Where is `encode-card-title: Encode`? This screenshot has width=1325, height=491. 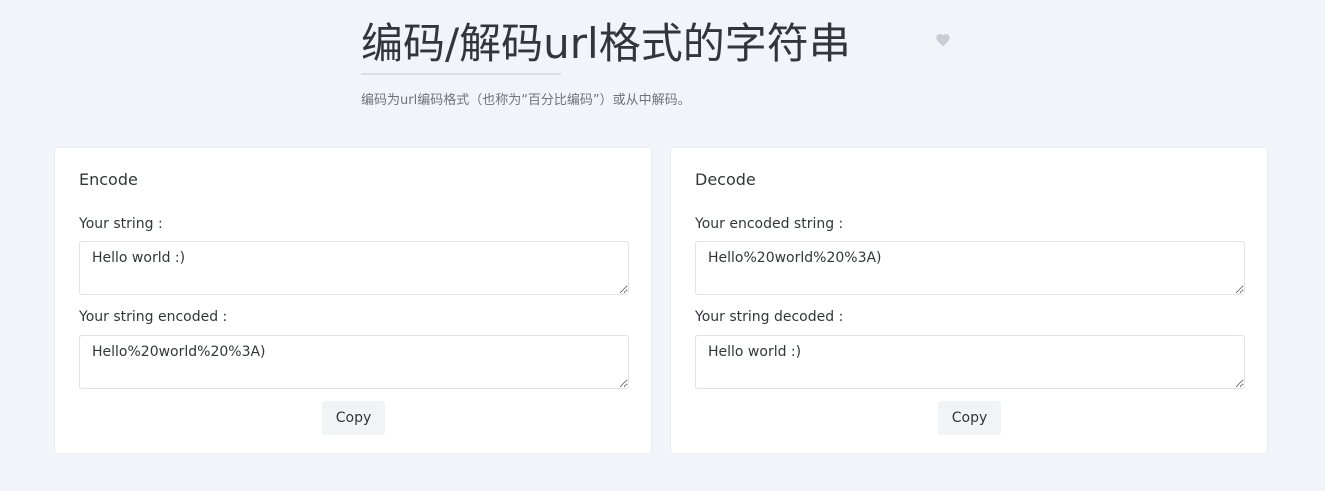
encode-card-title: Encode is located at coordinates (108, 179).